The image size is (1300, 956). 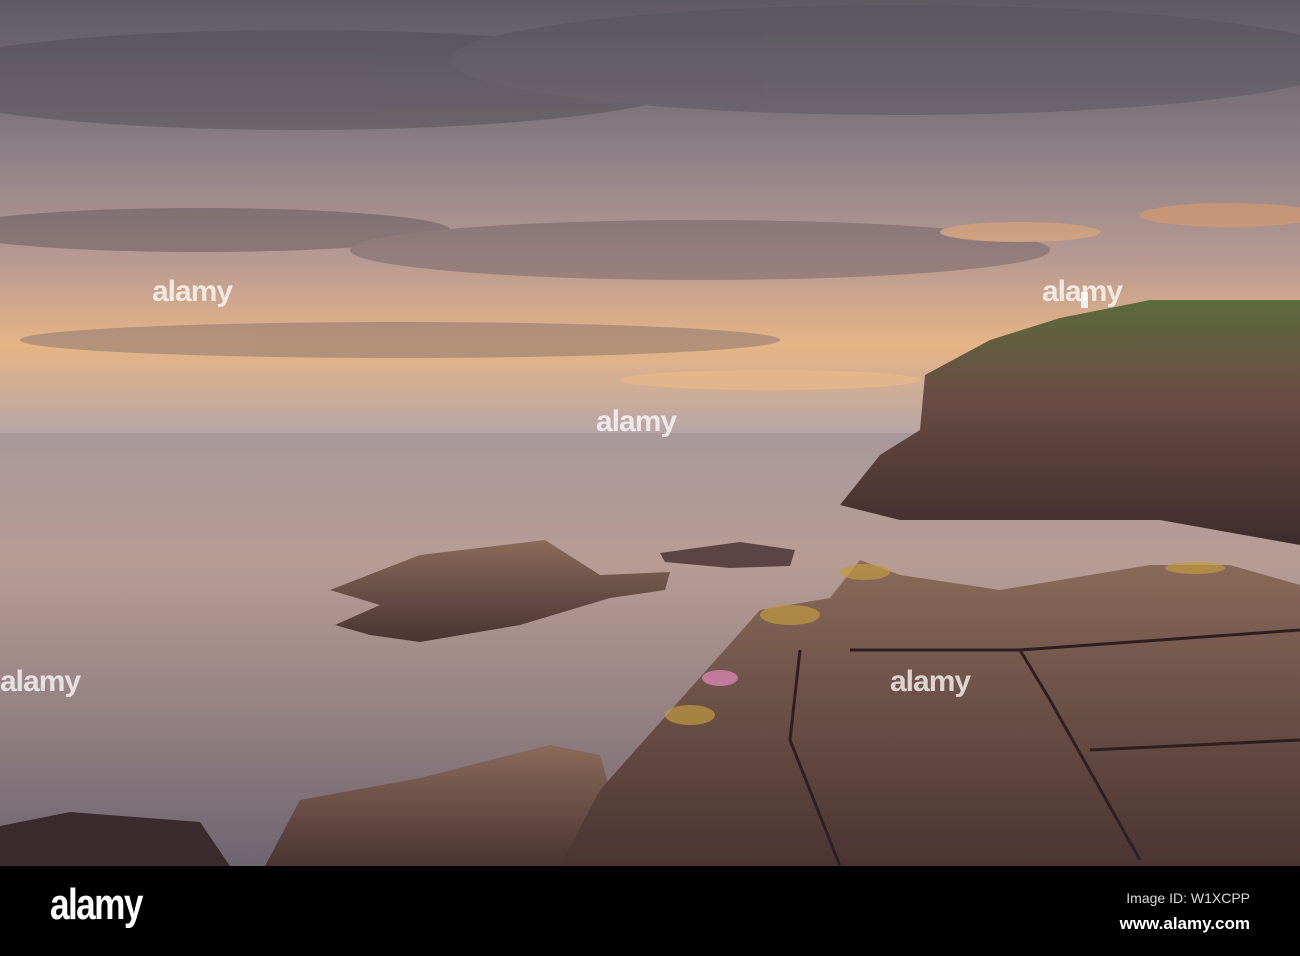 I want to click on sea-thrift-flowers, so click(x=720, y=678).